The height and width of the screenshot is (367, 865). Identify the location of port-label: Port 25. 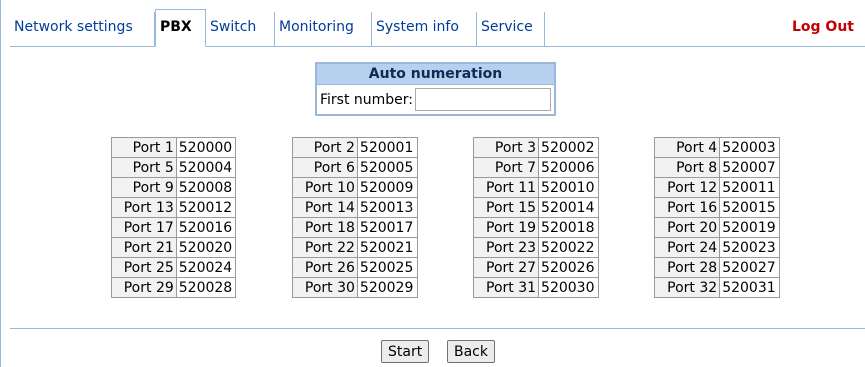
(144, 267).